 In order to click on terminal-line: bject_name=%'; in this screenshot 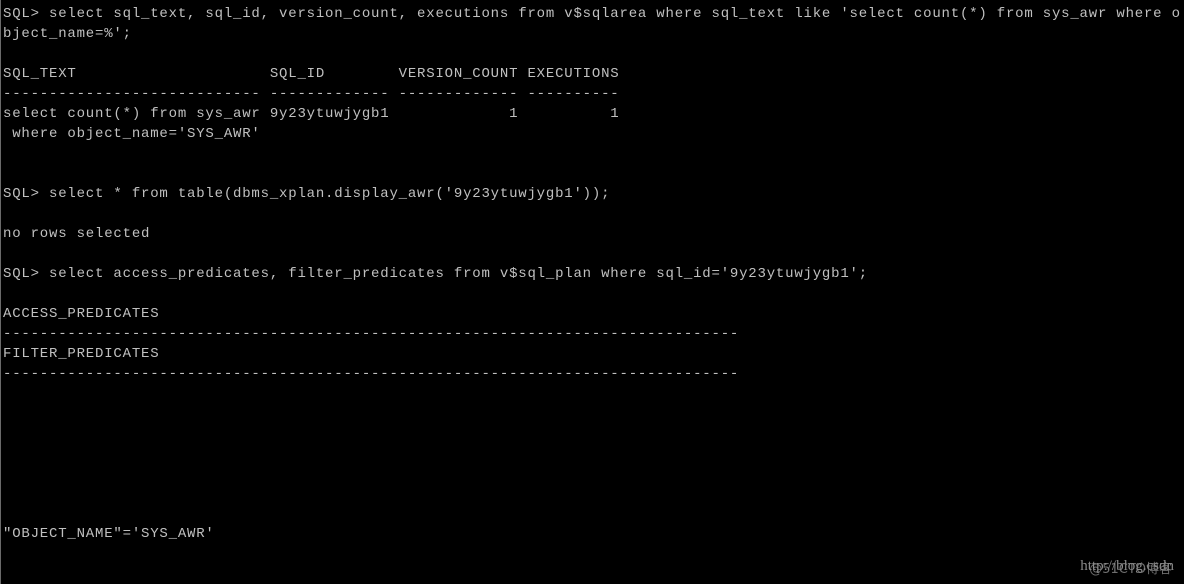, I will do `click(67, 34)`.